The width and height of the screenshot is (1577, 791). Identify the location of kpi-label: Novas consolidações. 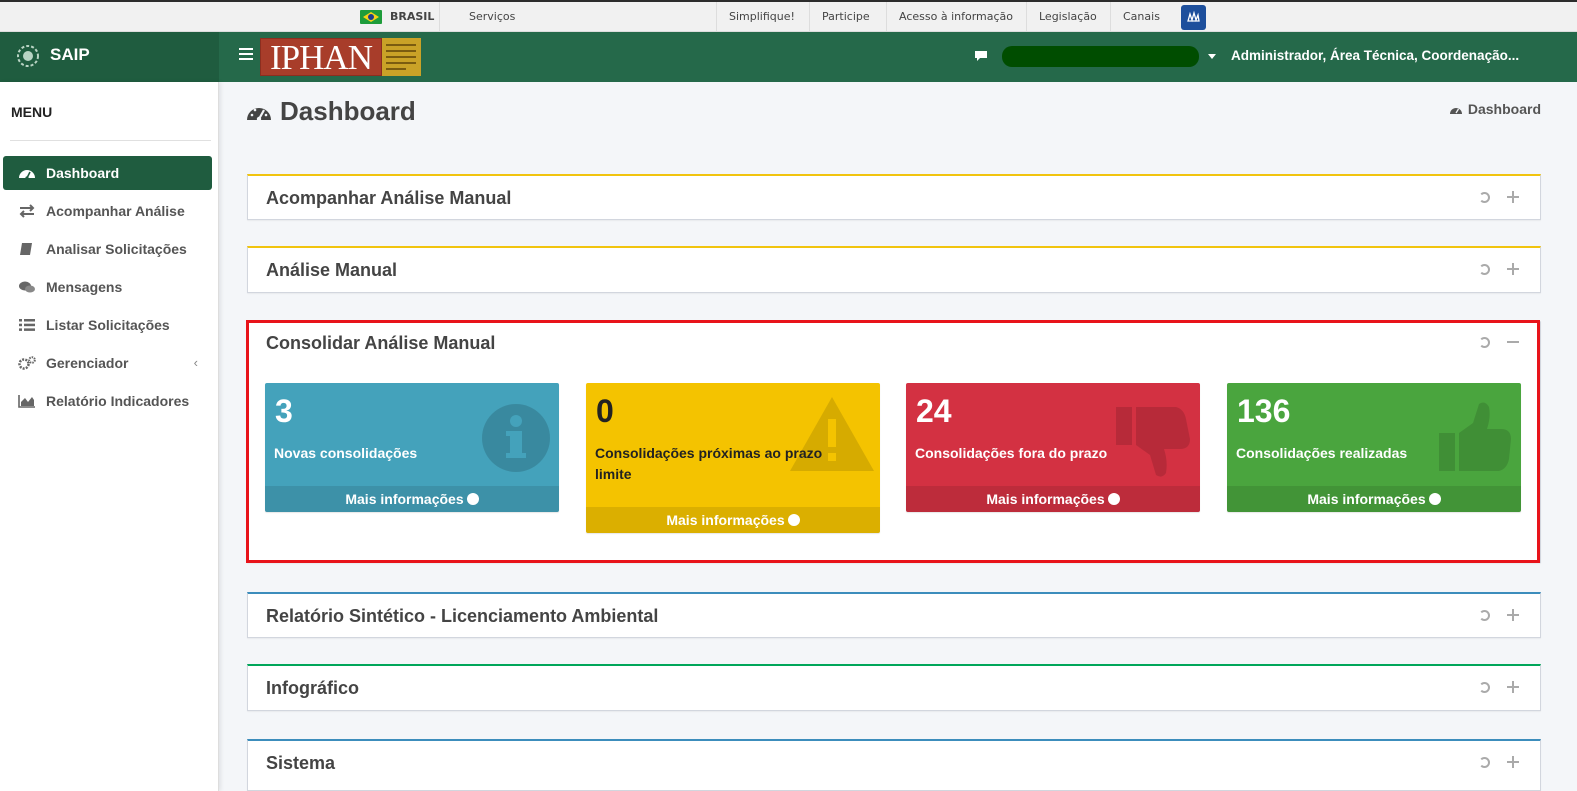
(346, 453).